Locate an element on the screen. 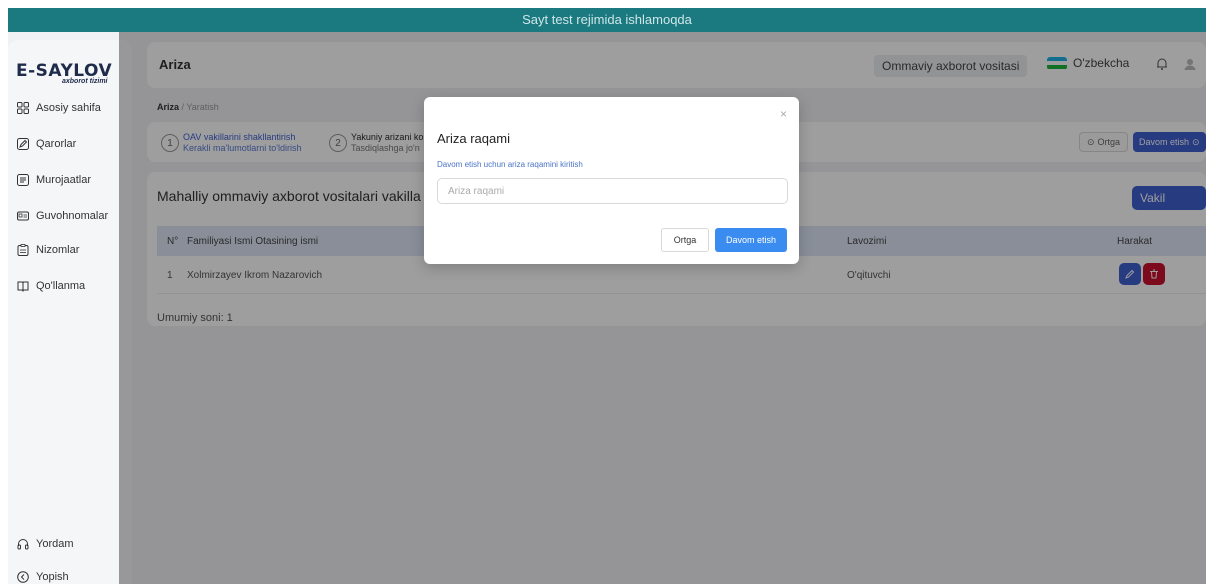  sidebar-item-qarorlar: Qarorlar is located at coordinates (46, 144).